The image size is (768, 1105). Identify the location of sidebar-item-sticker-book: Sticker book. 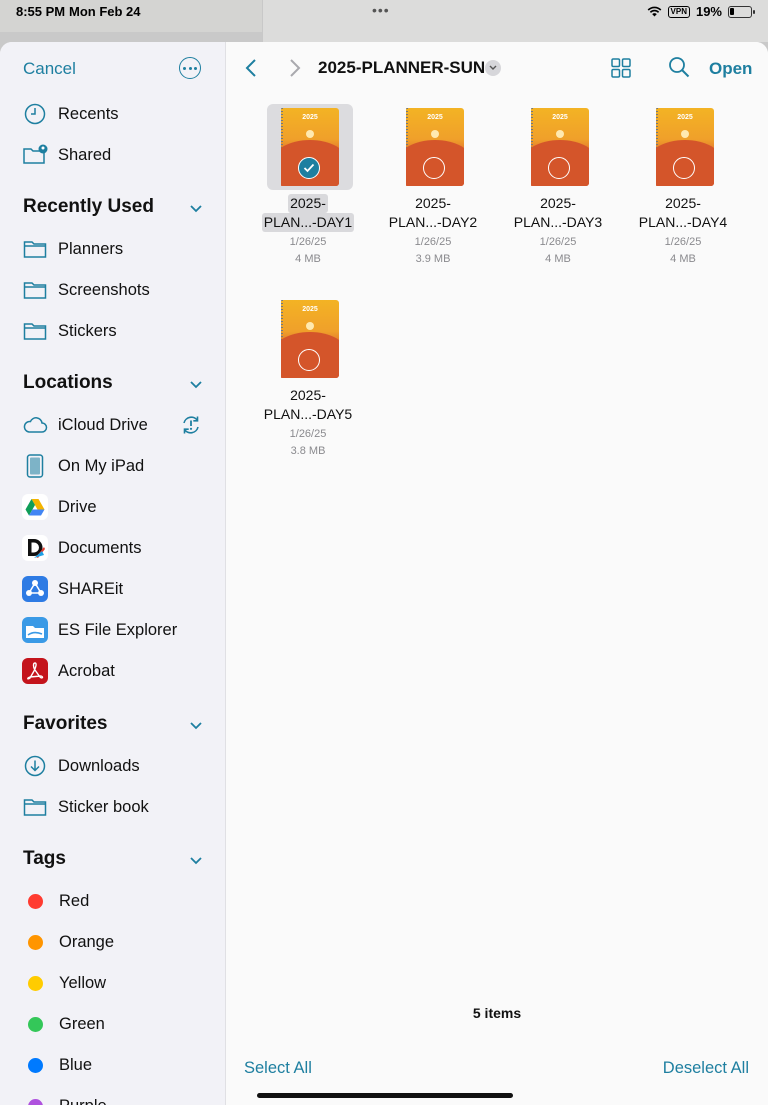
(85, 807).